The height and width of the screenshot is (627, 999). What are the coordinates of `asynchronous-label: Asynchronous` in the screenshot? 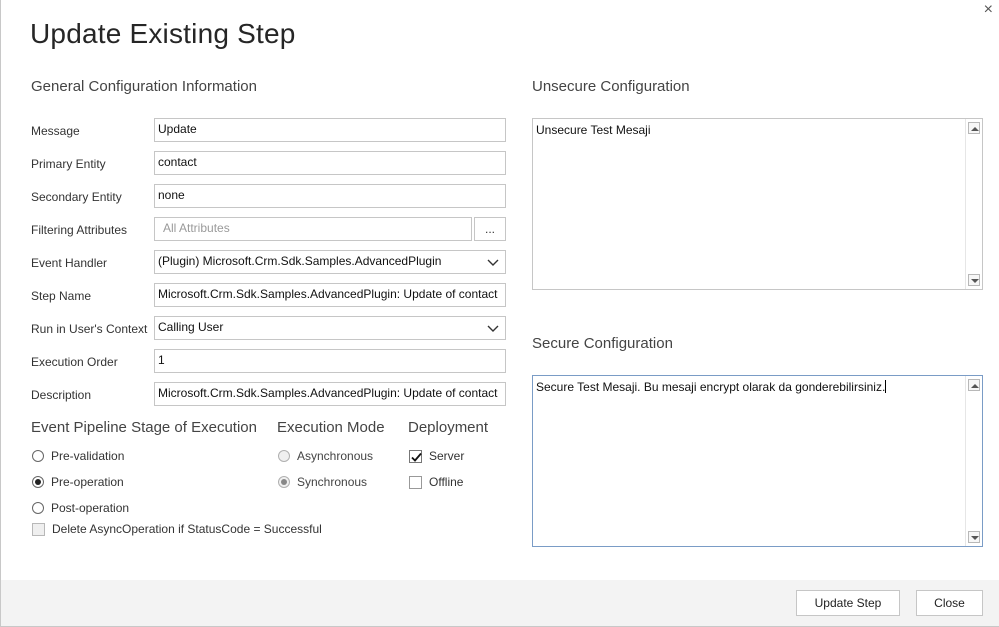 It's located at (335, 456).